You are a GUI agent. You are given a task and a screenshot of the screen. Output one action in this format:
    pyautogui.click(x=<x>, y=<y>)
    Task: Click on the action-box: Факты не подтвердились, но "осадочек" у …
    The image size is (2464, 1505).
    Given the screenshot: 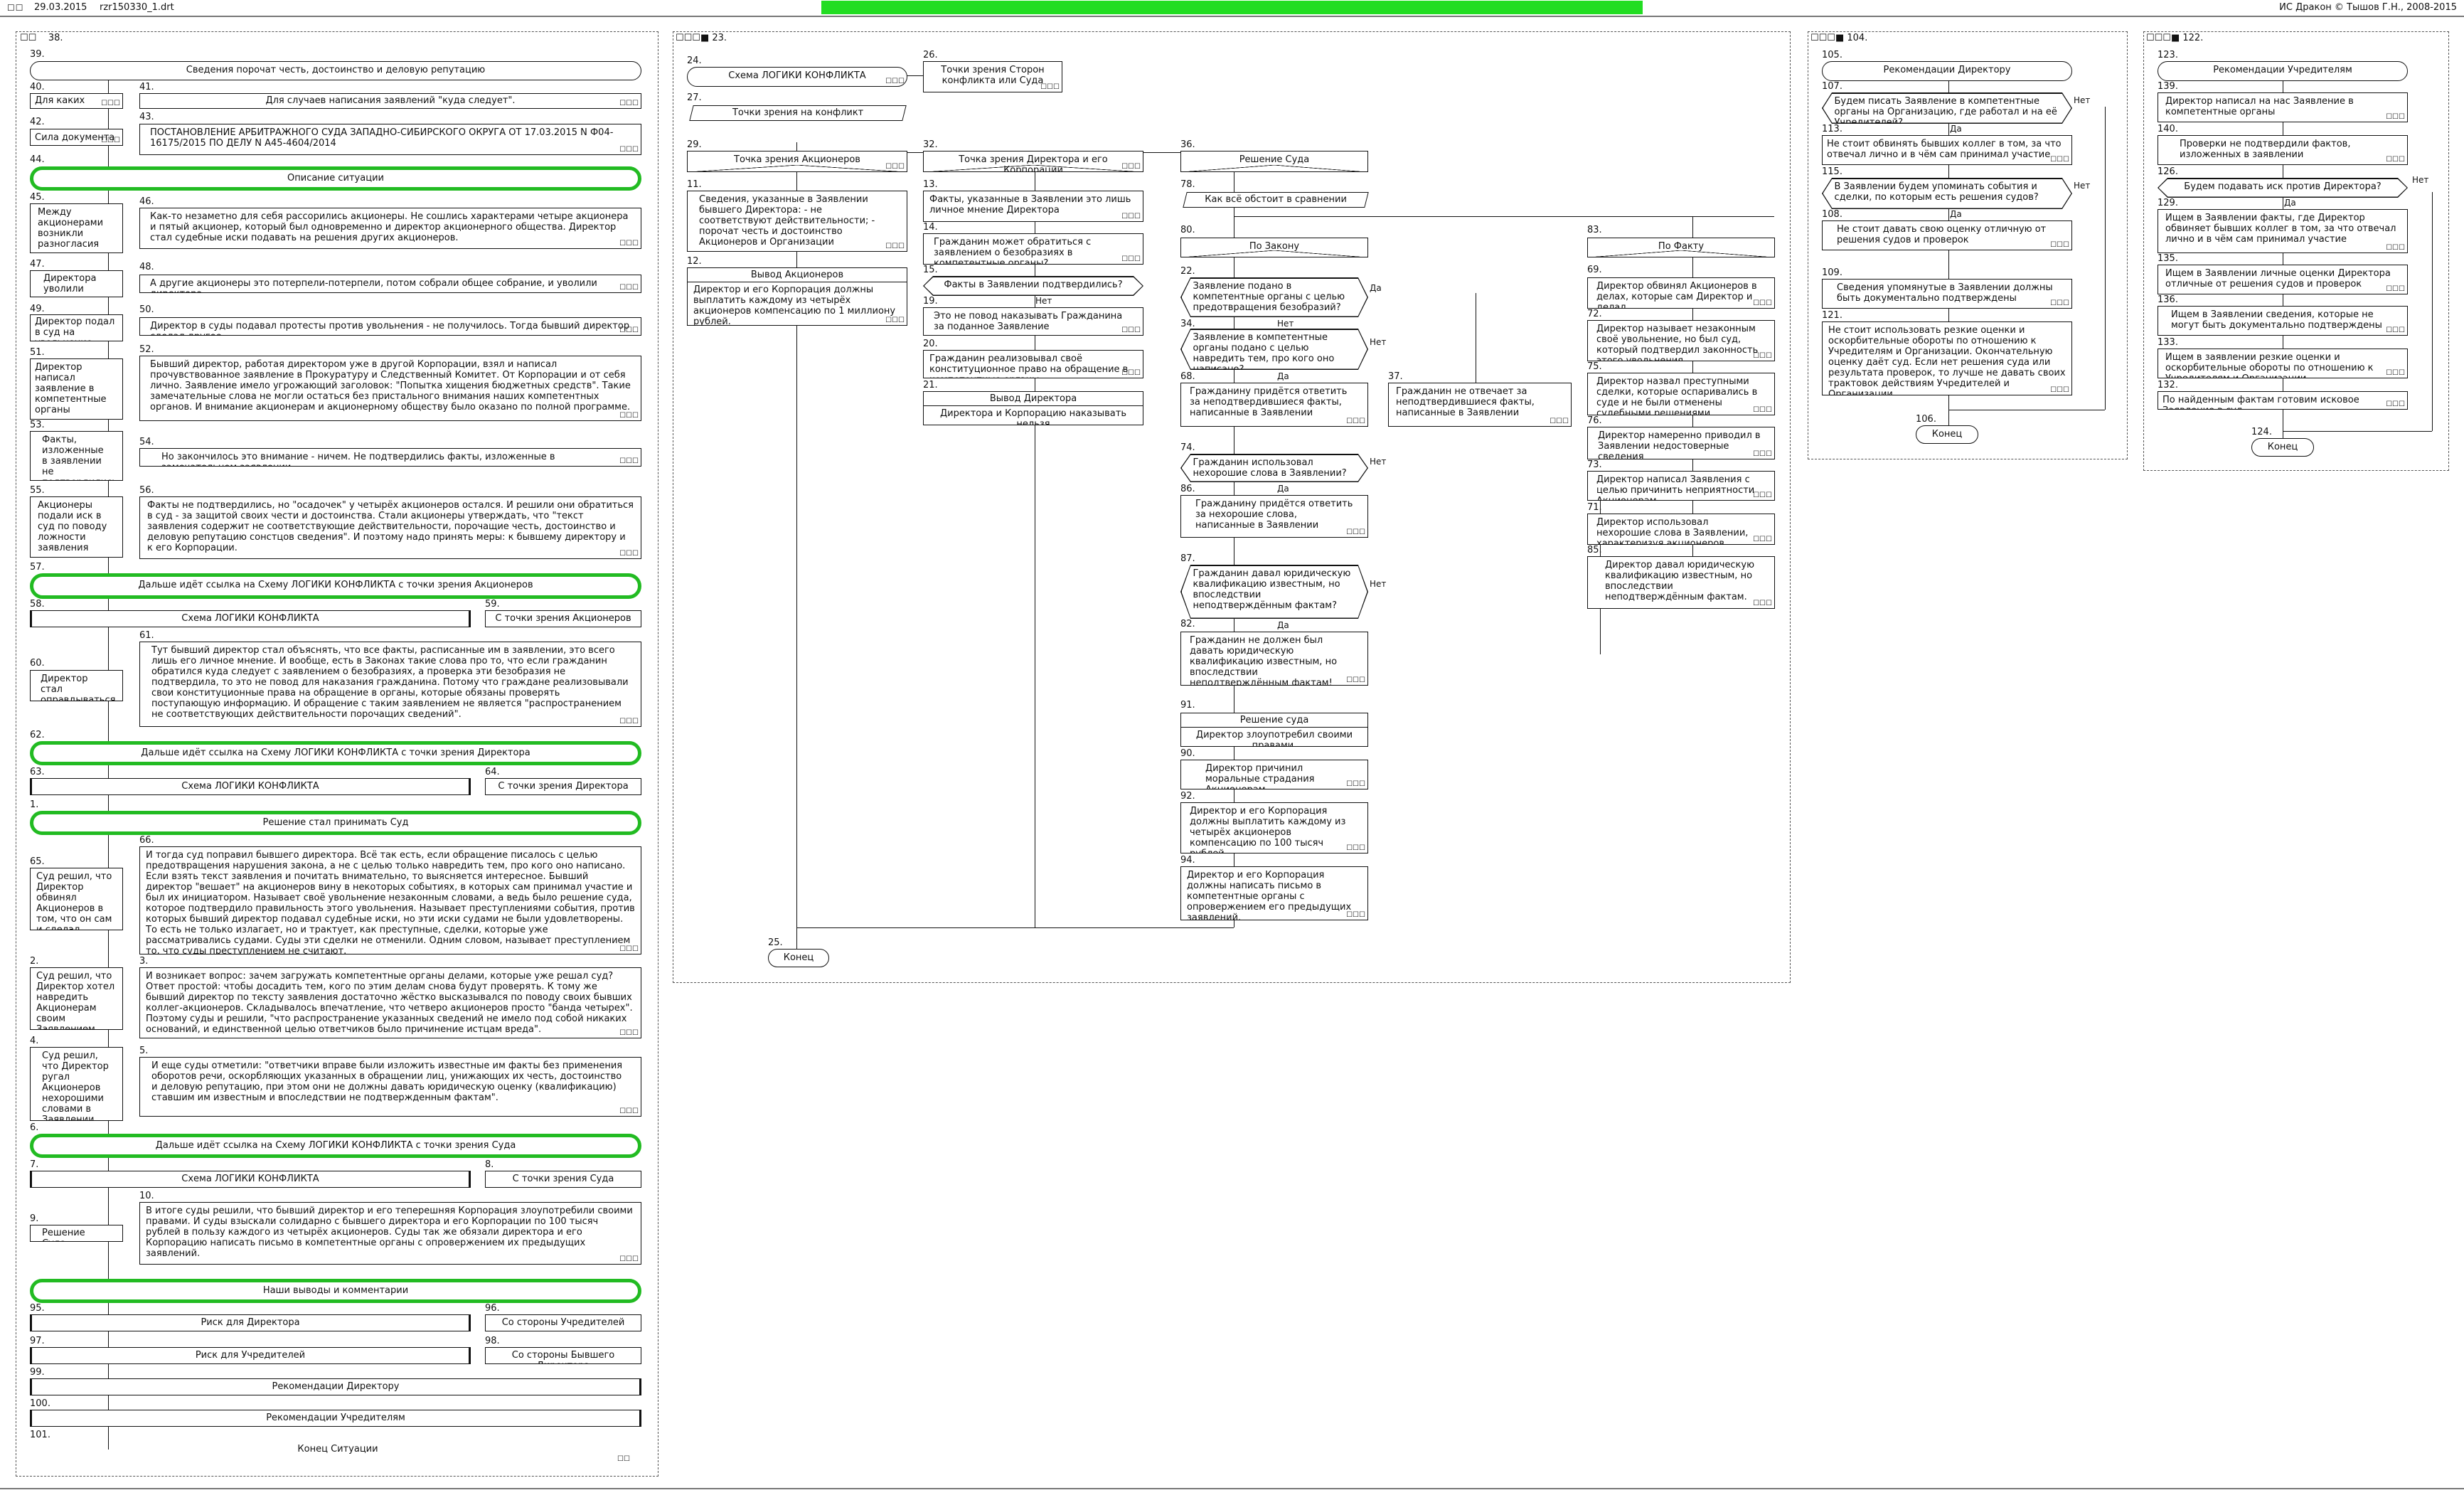 What is the action you would take?
    pyautogui.click(x=390, y=527)
    